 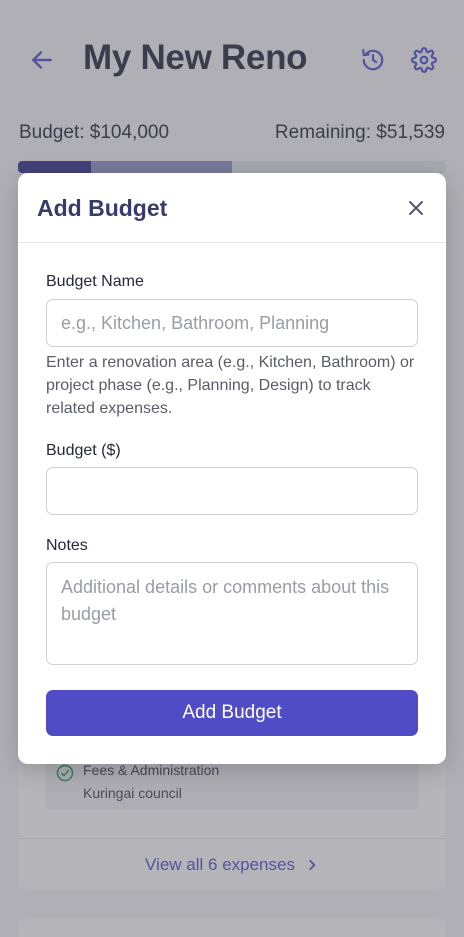 I want to click on close-button, so click(x=416, y=208).